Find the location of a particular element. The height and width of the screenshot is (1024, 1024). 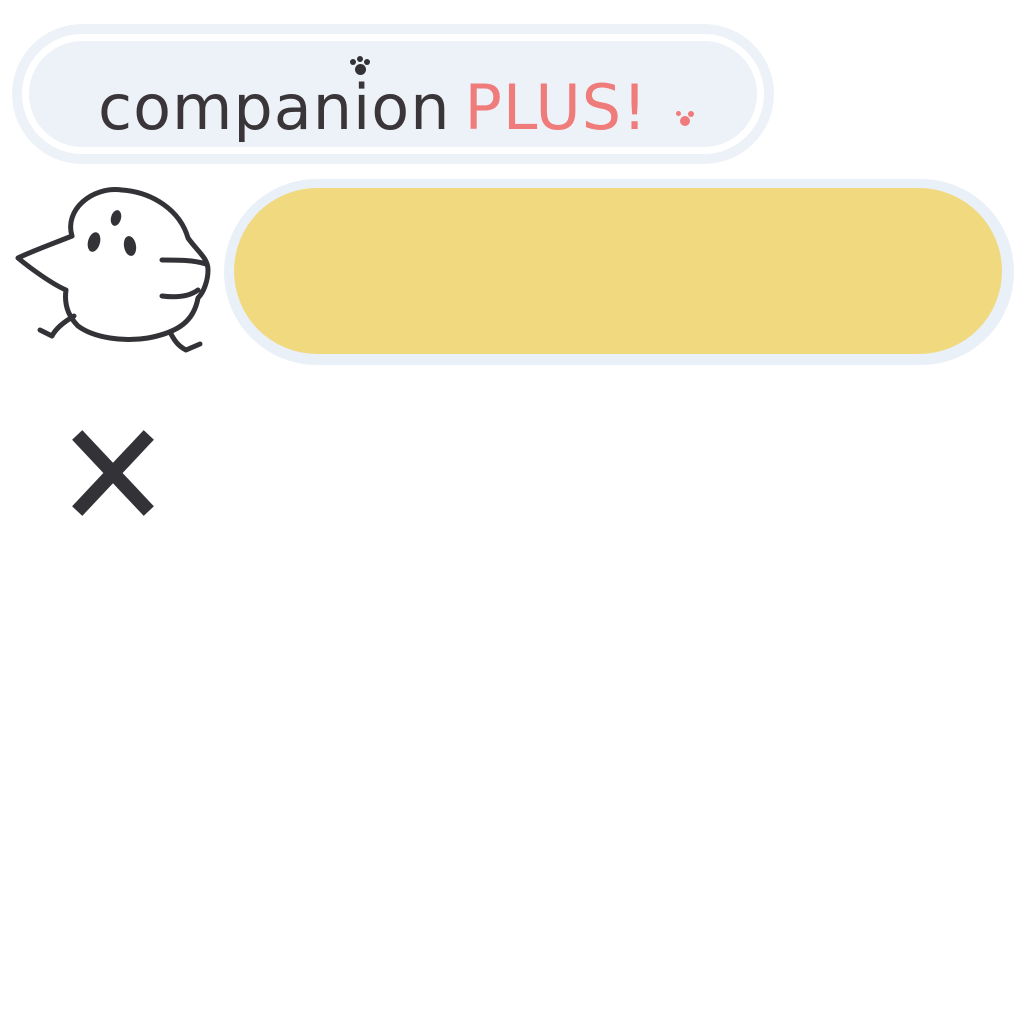

close-icon is located at coordinates (113, 473).